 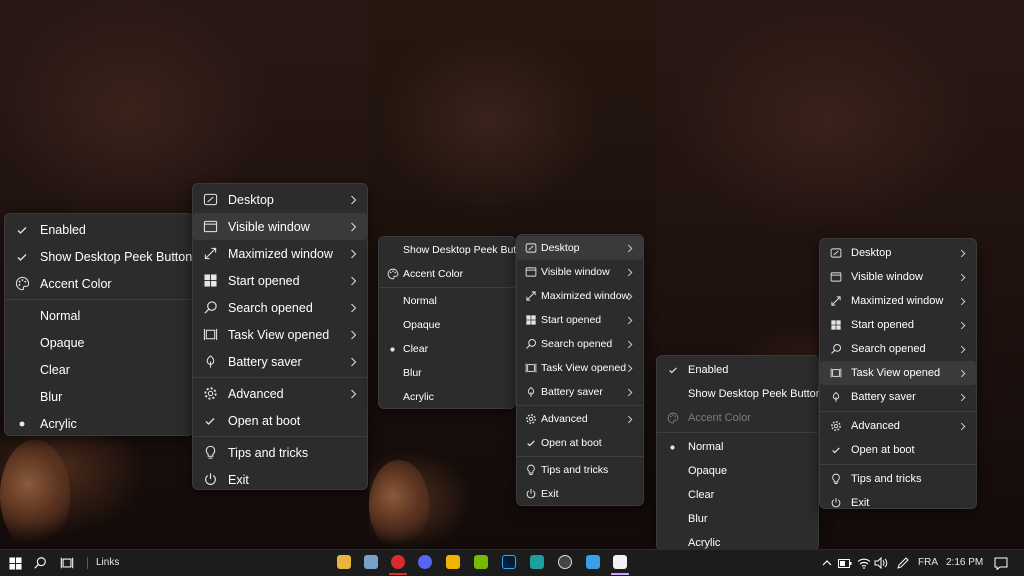 I want to click on volume-icon, so click(x=881, y=563).